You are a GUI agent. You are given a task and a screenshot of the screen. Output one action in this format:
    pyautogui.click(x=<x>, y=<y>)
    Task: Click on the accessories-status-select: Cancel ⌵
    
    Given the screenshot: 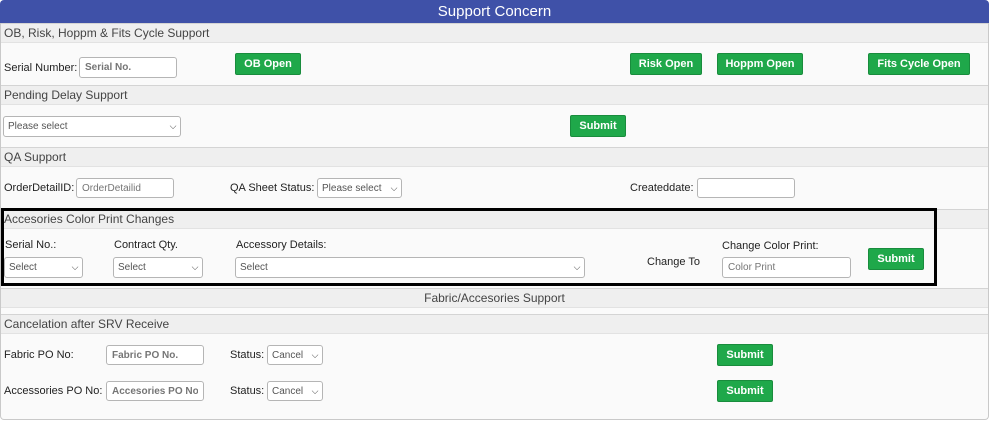 What is the action you would take?
    pyautogui.click(x=295, y=391)
    